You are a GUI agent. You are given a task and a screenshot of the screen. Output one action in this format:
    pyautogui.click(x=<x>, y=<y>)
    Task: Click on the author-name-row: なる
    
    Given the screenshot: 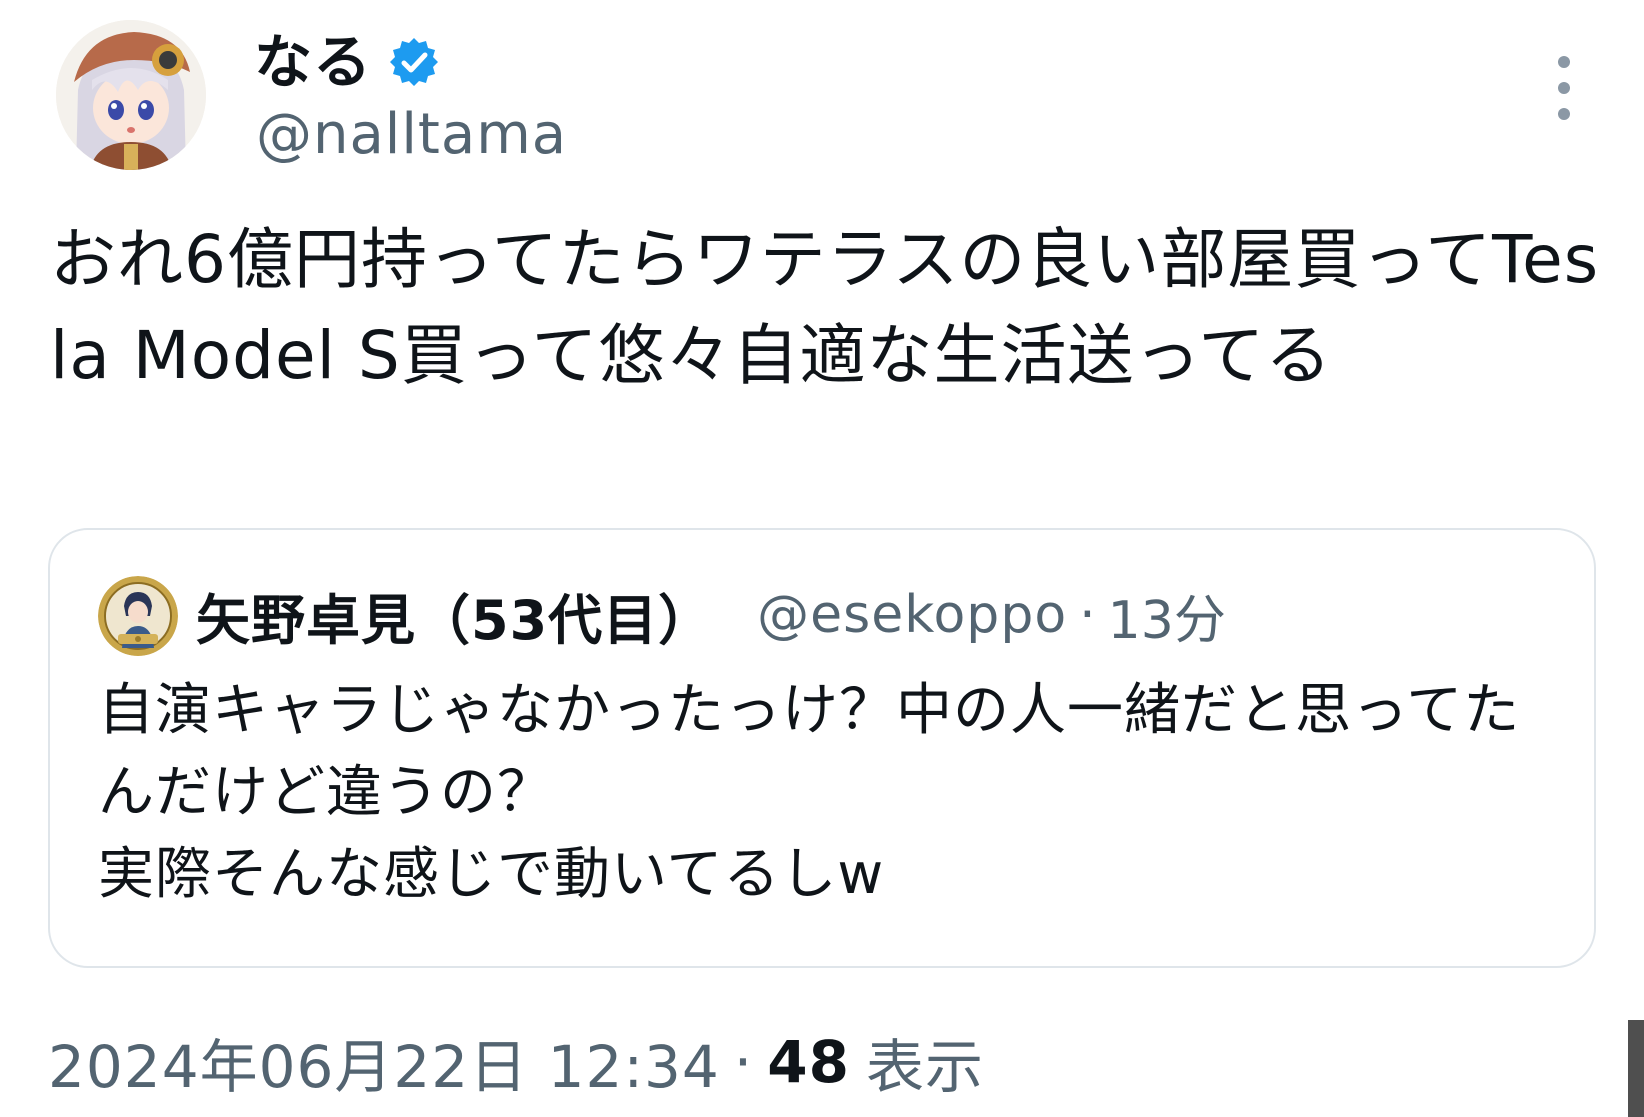 What is the action you would take?
    pyautogui.click(x=347, y=62)
    